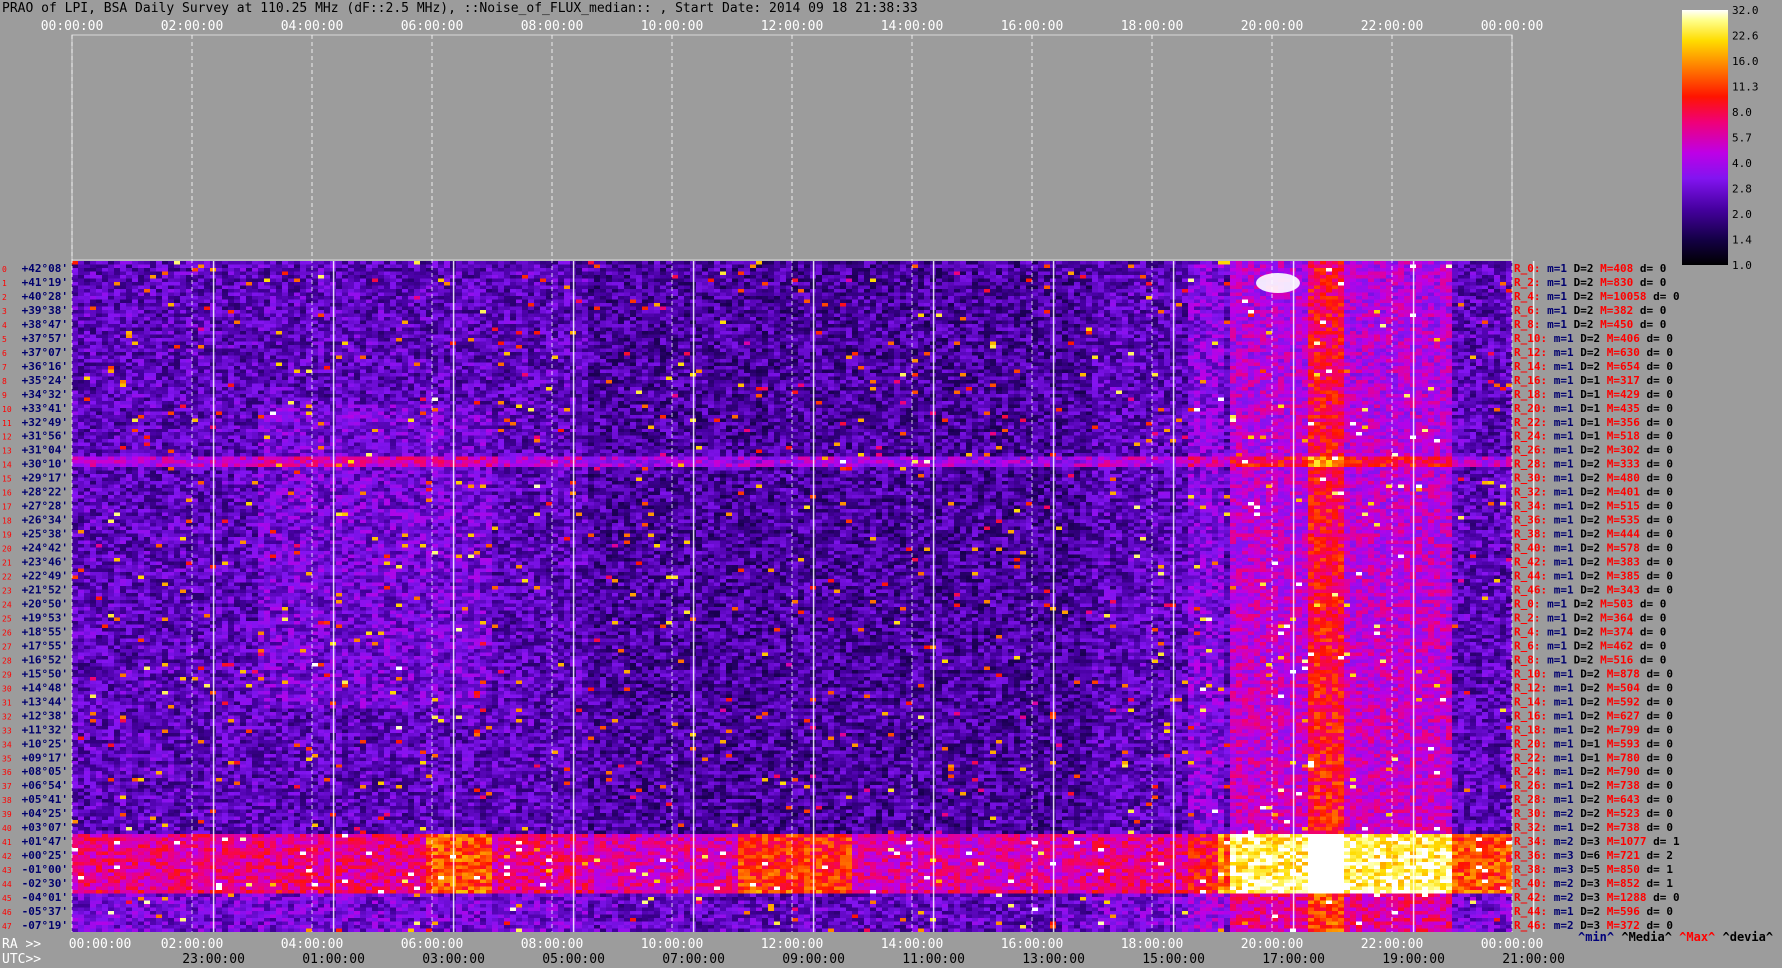  What do you see at coordinates (7, 702) in the screenshot?
I see `row-index: 31` at bounding box center [7, 702].